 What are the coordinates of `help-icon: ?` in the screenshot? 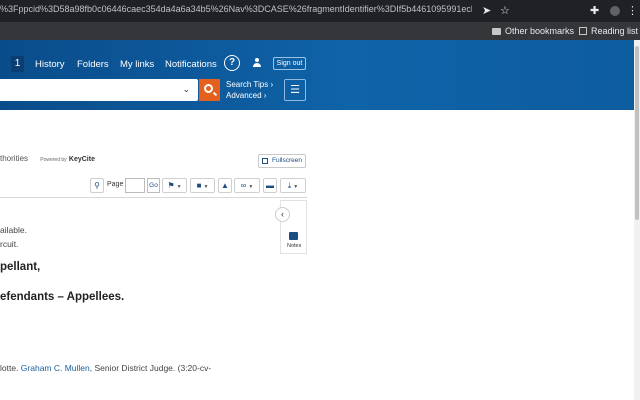 It's located at (232, 63).